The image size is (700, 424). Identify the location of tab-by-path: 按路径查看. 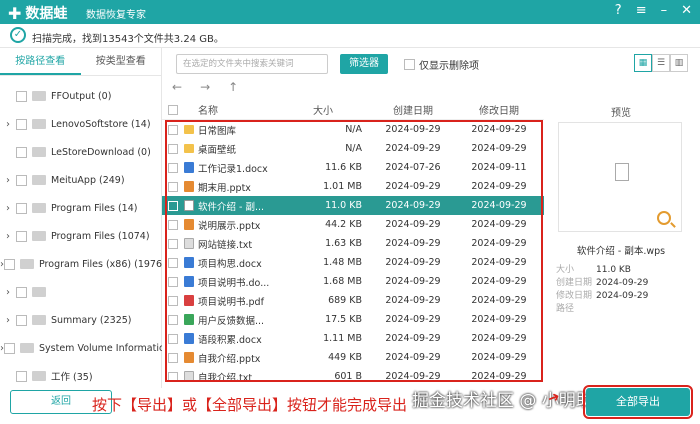
(40, 61).